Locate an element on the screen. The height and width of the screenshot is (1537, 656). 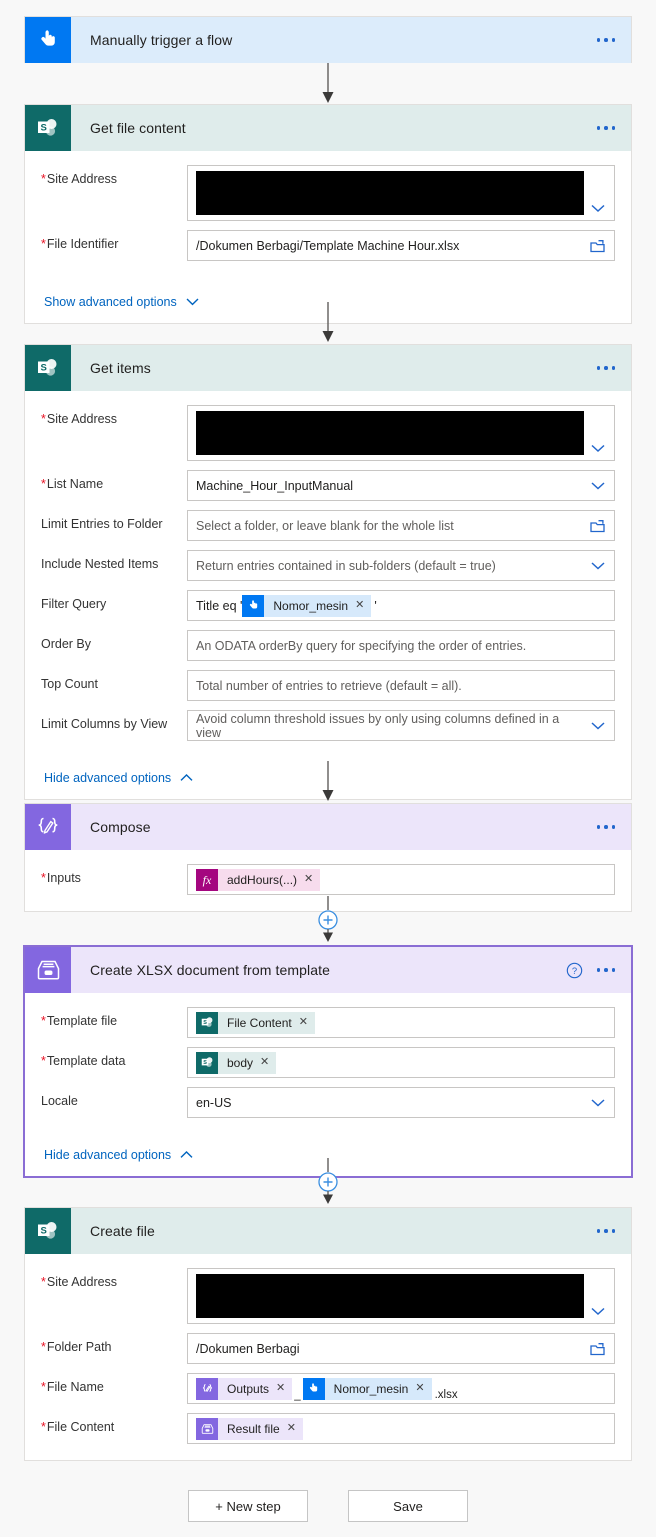
expression-token: fx addHours(...) ✕ is located at coordinates (258, 879).